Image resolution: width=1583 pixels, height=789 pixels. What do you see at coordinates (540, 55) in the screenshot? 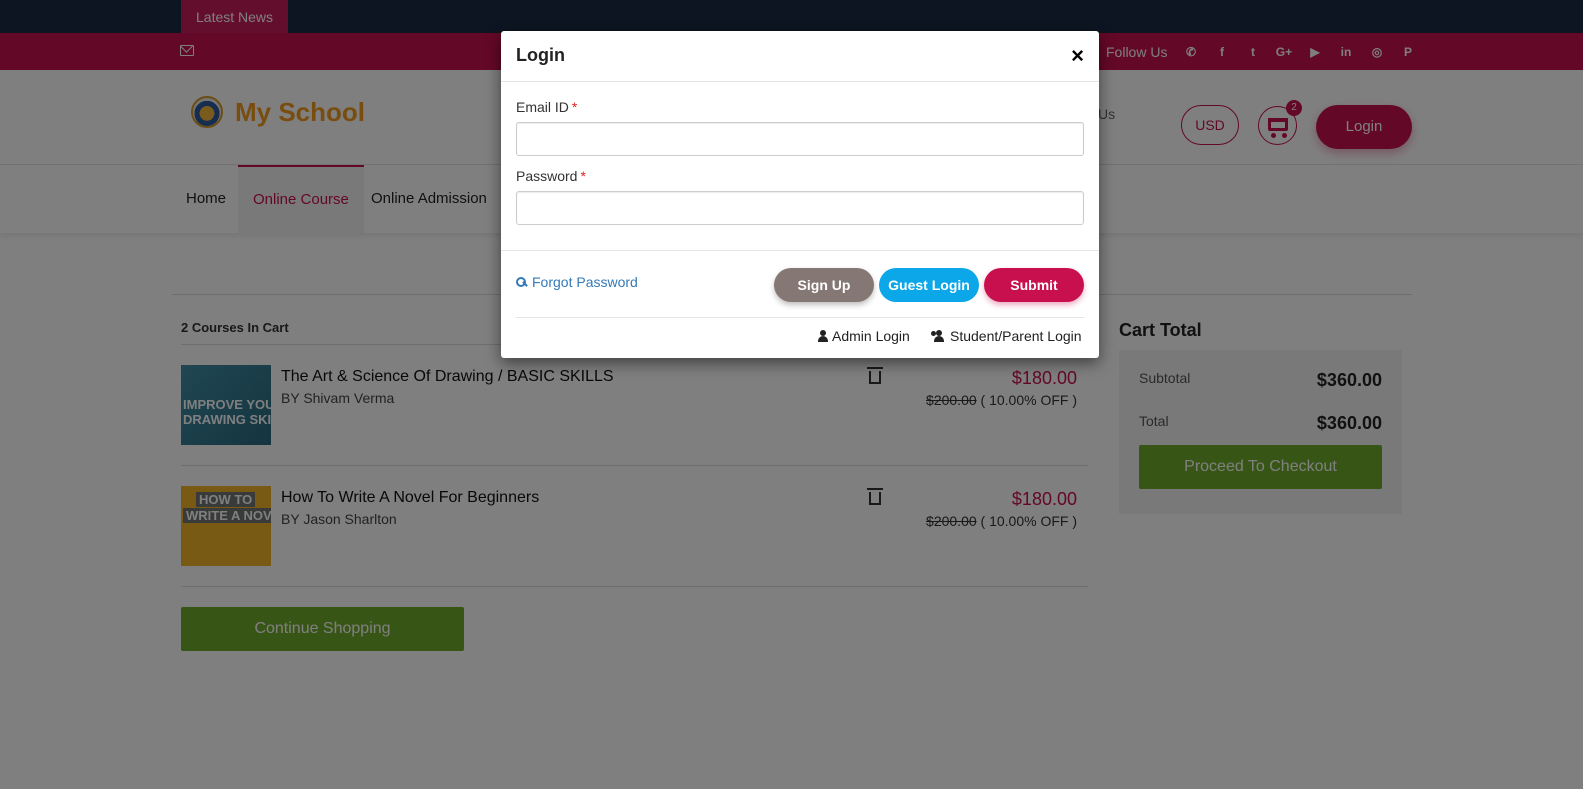
I see `modal-title: Login` at bounding box center [540, 55].